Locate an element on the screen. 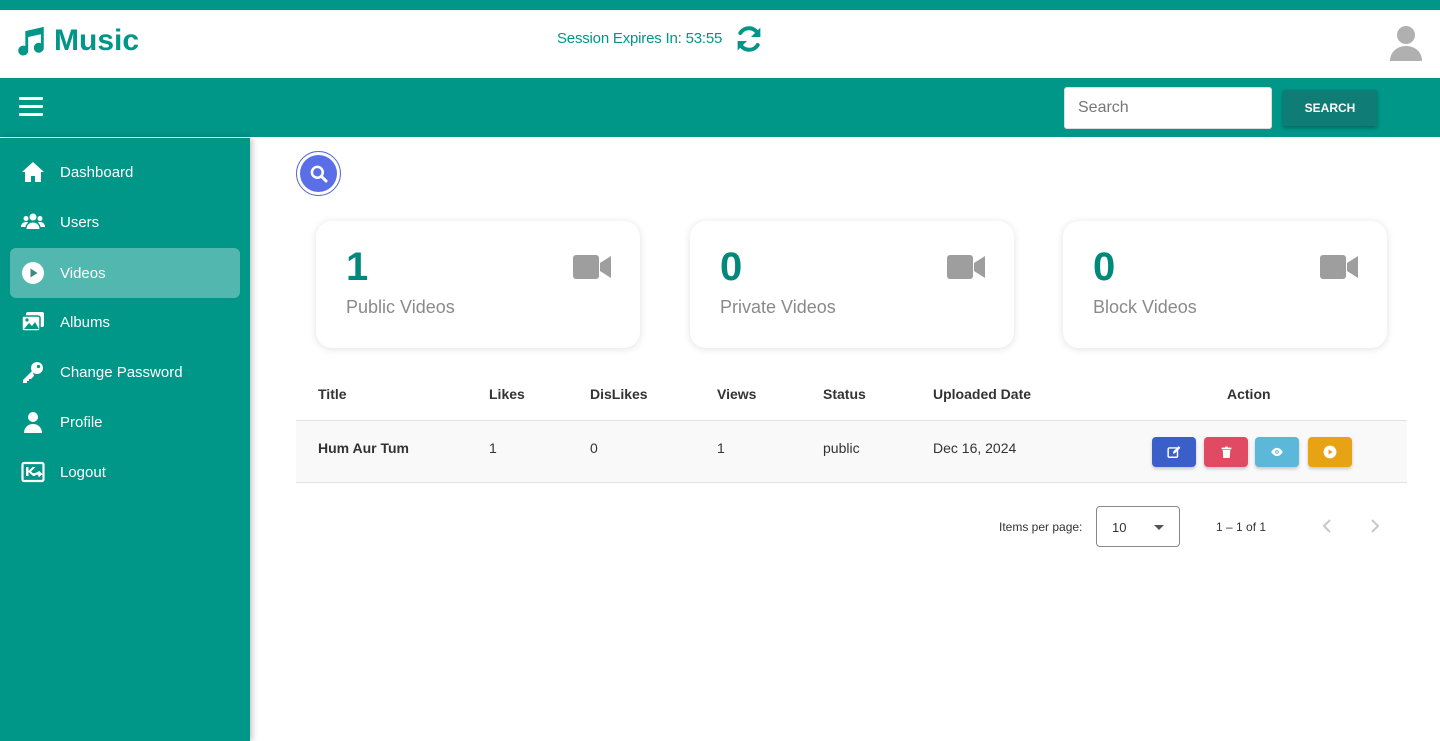  sidebar-item-label: Change Password is located at coordinates (121, 372).